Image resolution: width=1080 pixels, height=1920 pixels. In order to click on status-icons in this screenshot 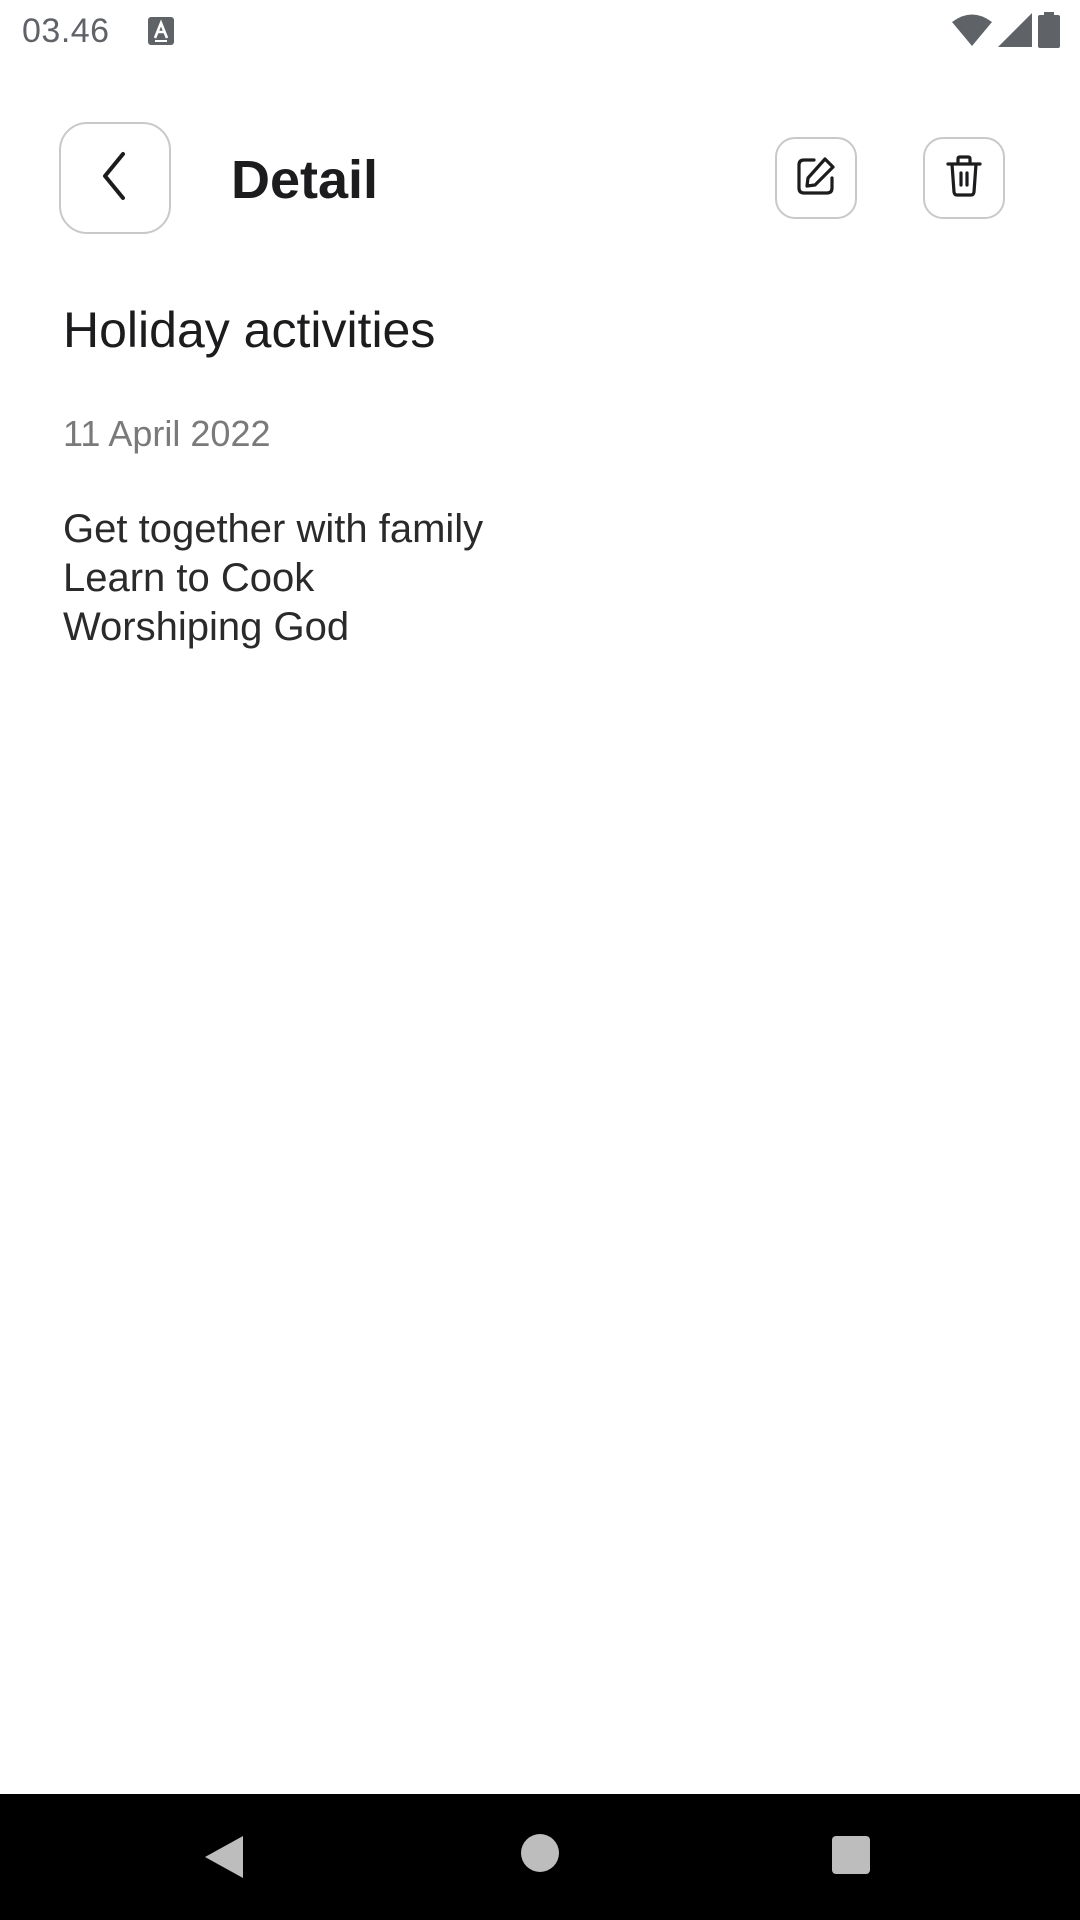, I will do `click(1006, 32)`.